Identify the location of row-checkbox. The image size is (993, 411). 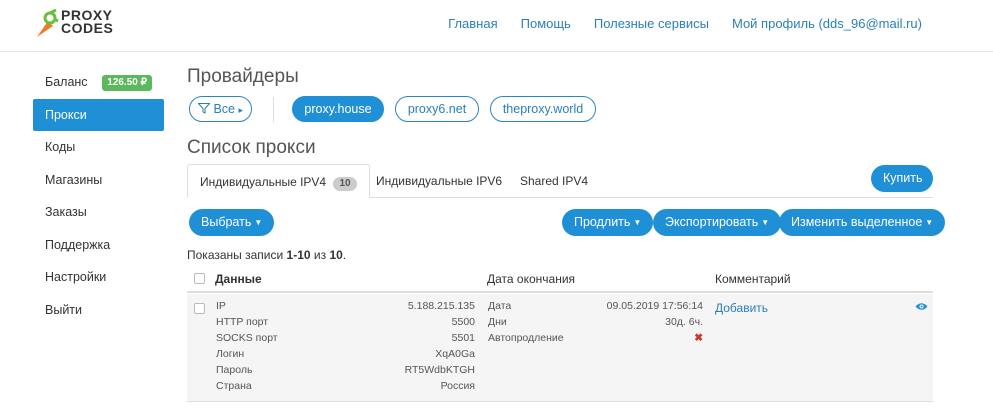
(199, 308).